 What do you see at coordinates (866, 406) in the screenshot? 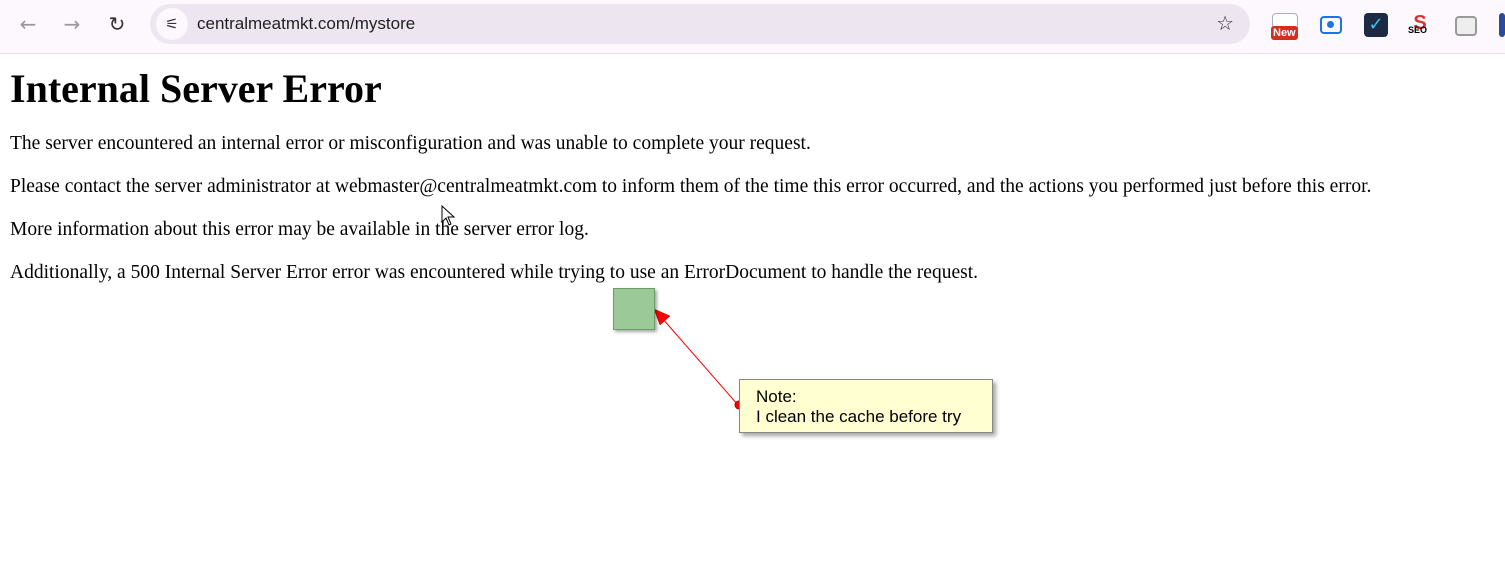
I see `annotation-note: Note: I clean the cache before try` at bounding box center [866, 406].